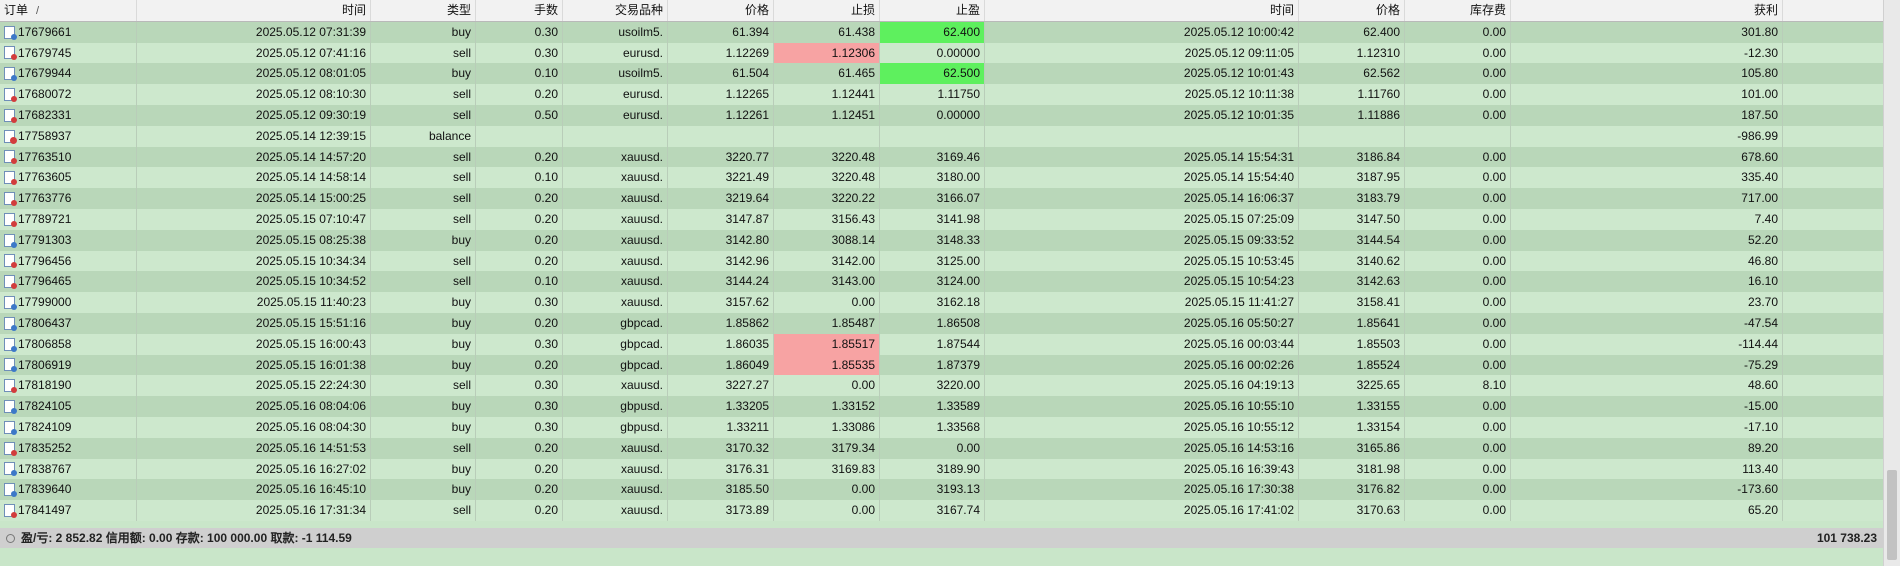 This screenshot has height=566, width=1900. I want to click on cell-order: 17806858, so click(68, 344).